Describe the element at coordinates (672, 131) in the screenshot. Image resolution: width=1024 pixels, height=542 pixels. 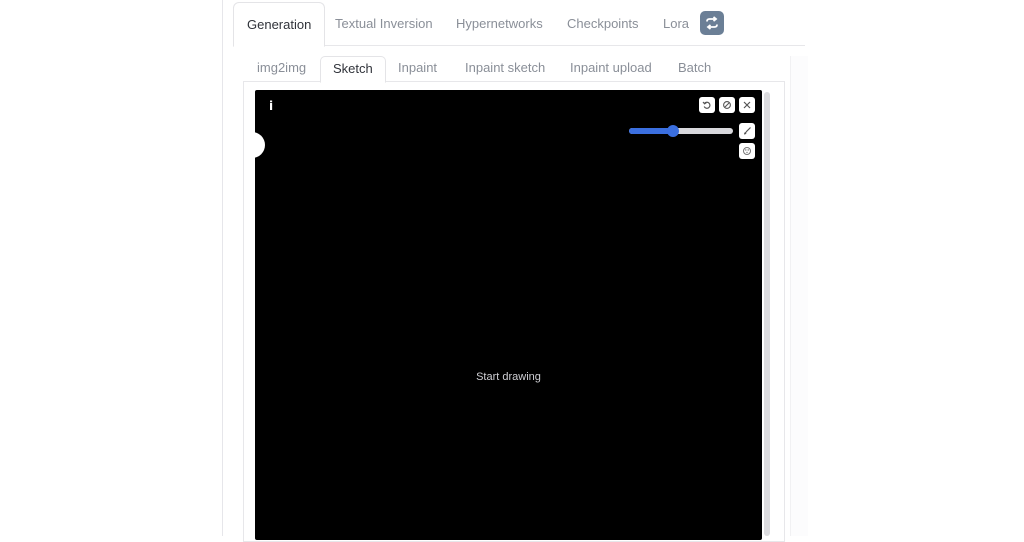
I see `brush-size-handle` at that location.